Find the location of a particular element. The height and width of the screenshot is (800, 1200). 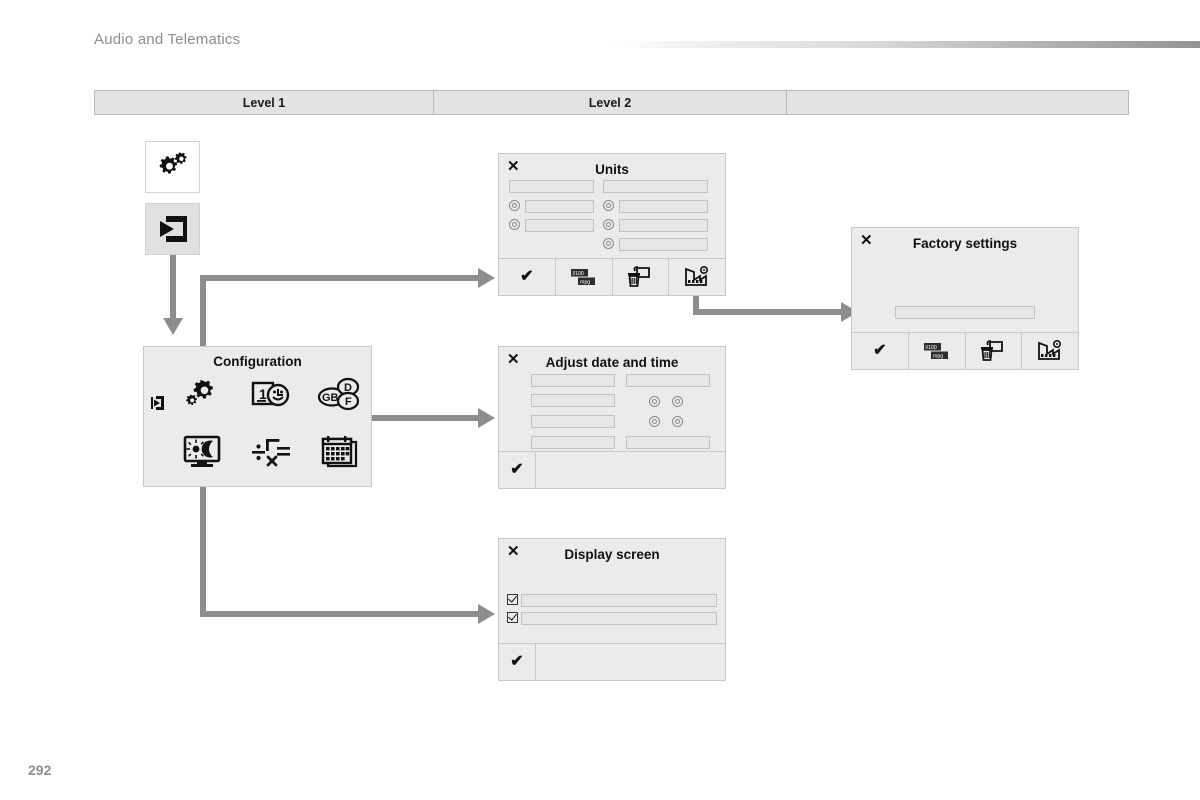

settings-gears-tile is located at coordinates (172, 167).